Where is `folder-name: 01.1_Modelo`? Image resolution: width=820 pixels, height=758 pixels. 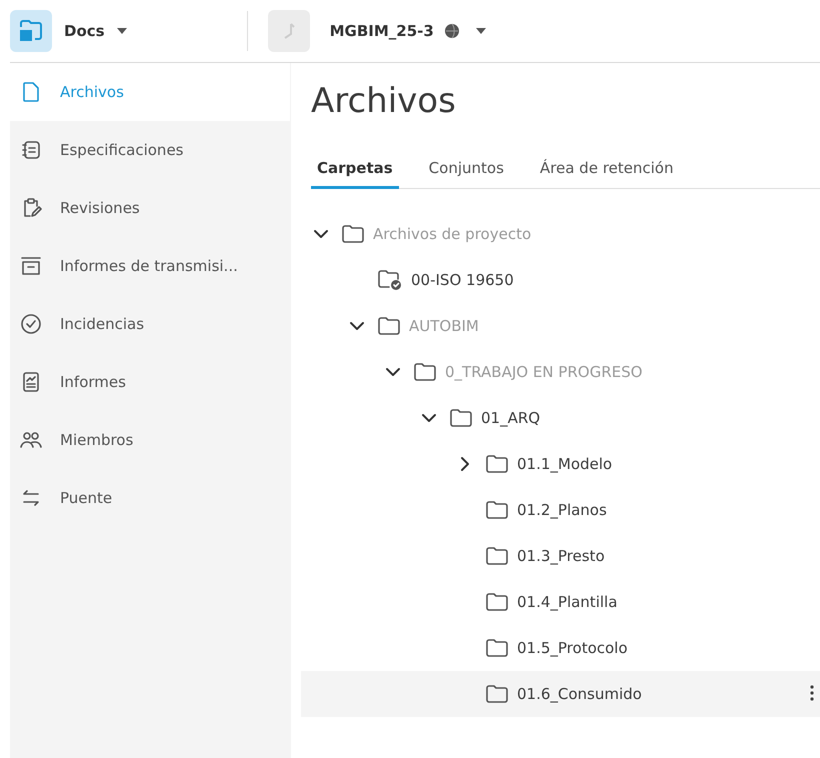 folder-name: 01.1_Modelo is located at coordinates (564, 464).